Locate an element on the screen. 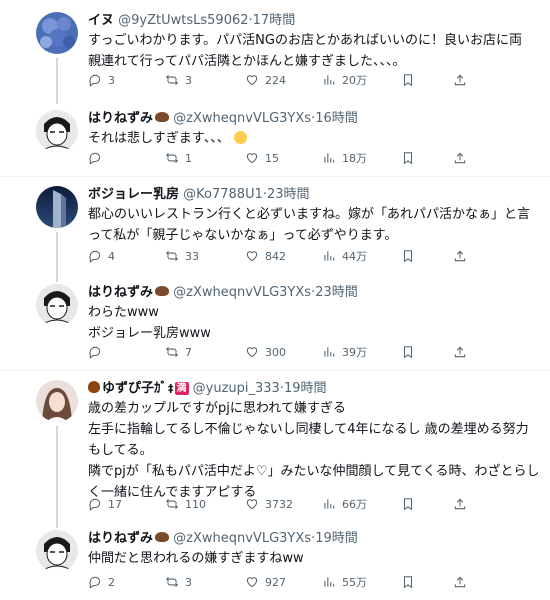  views-button: 20万 is located at coordinates (344, 80).